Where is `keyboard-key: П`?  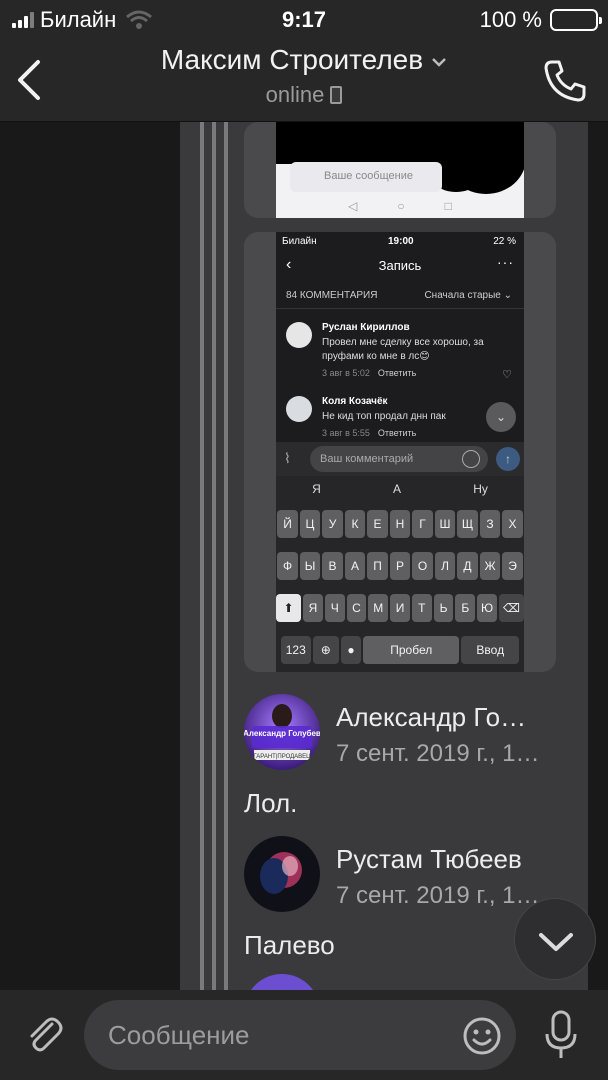
keyboard-key: П is located at coordinates (377, 566).